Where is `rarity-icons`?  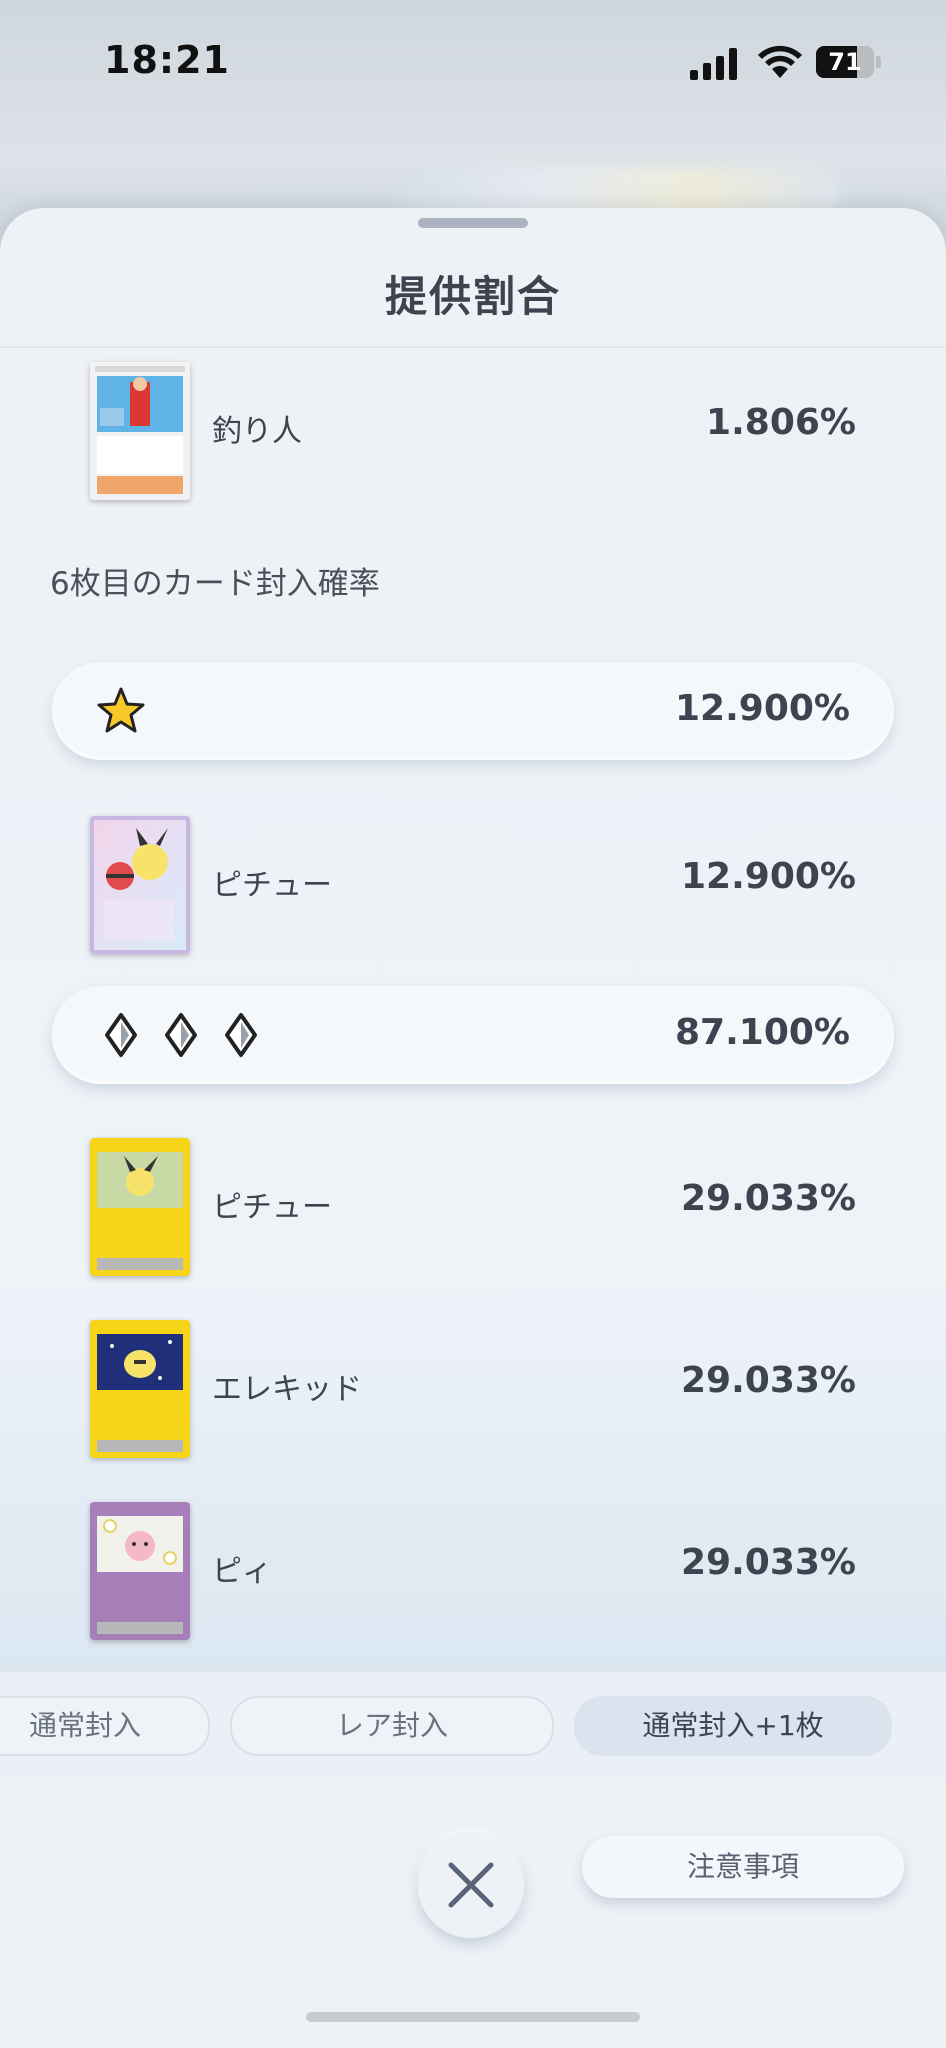
rarity-icons is located at coordinates (181, 1035).